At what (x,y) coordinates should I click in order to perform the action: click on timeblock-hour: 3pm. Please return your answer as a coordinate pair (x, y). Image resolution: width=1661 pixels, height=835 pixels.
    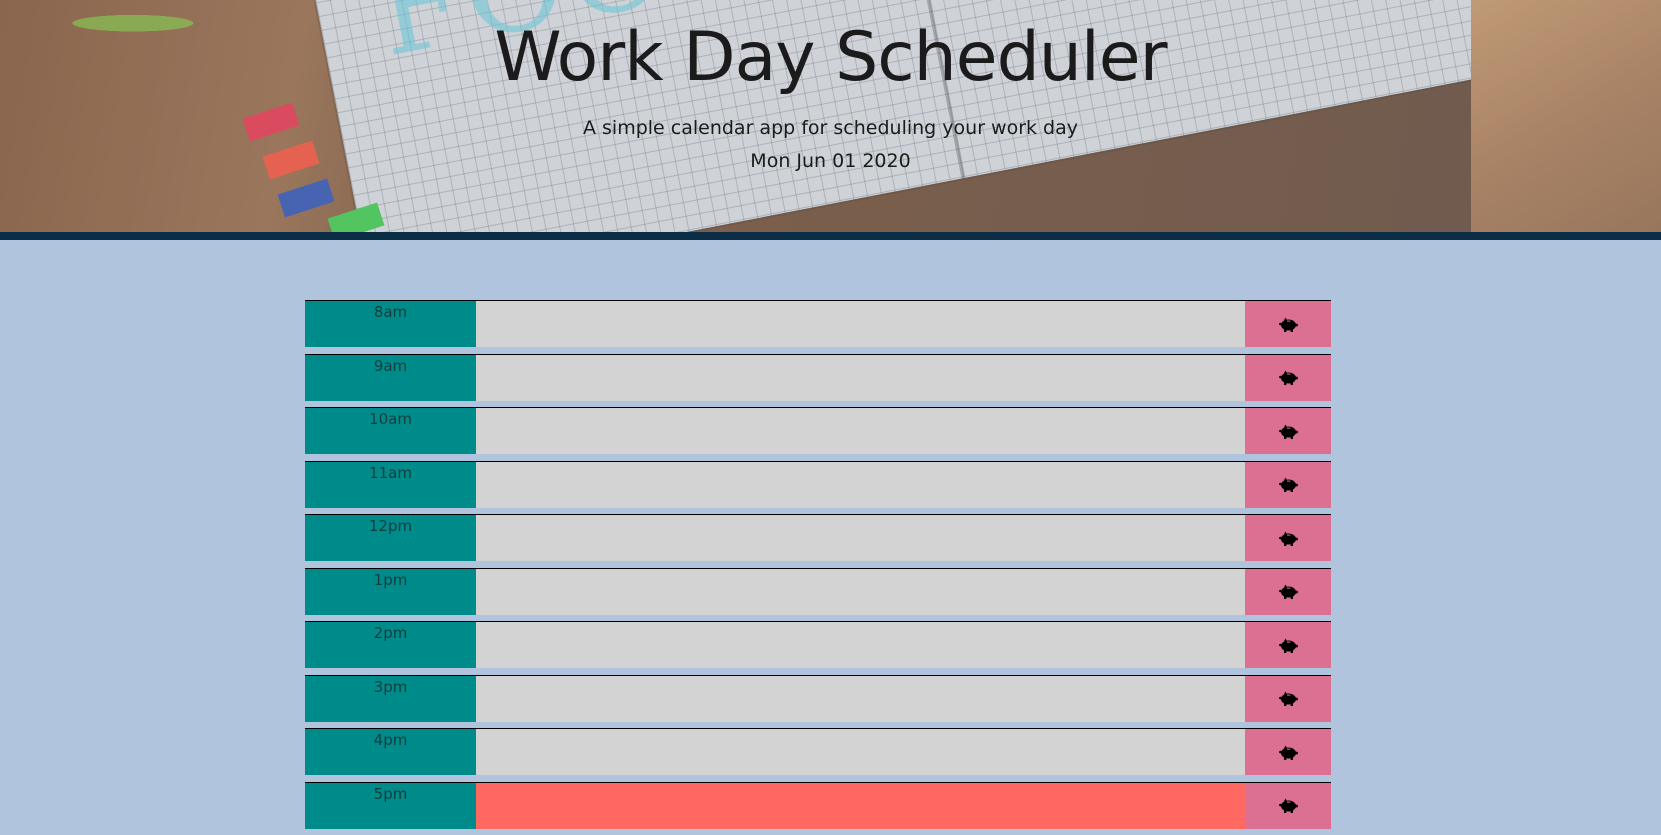
    Looking at the image, I should click on (390, 698).